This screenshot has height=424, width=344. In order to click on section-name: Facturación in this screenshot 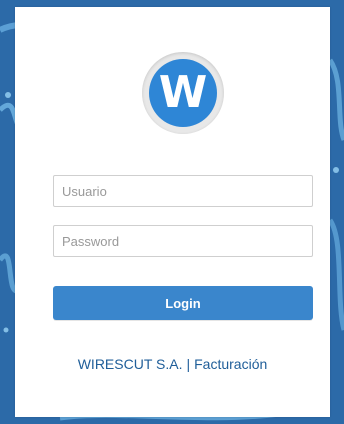, I will do `click(231, 364)`.